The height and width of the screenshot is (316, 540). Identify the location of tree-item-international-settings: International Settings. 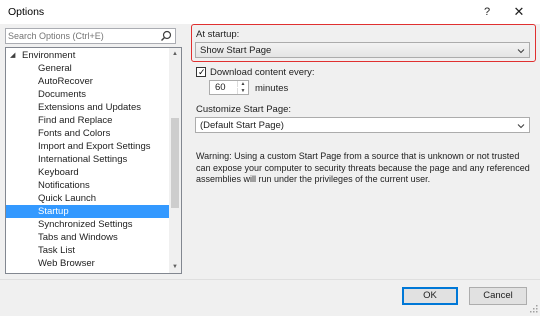
(88, 159).